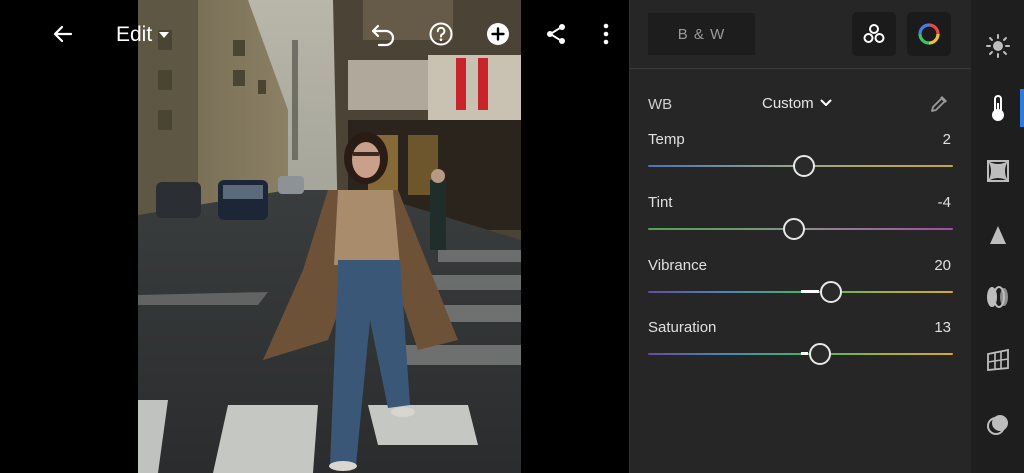  Describe the element at coordinates (677, 265) in the screenshot. I see `slider-label: Vibrance` at that location.